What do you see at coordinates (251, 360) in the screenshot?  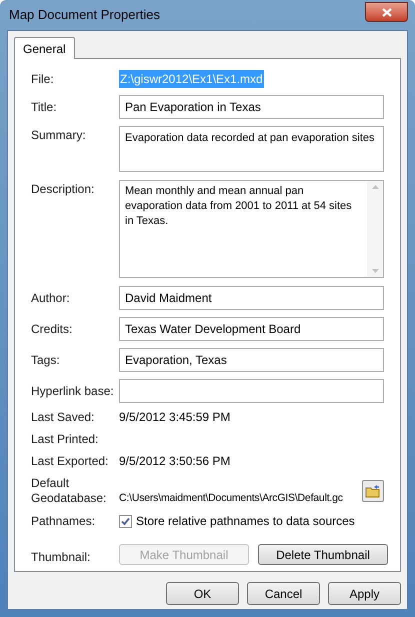 I see `text-field: Evaporation, Texas` at bounding box center [251, 360].